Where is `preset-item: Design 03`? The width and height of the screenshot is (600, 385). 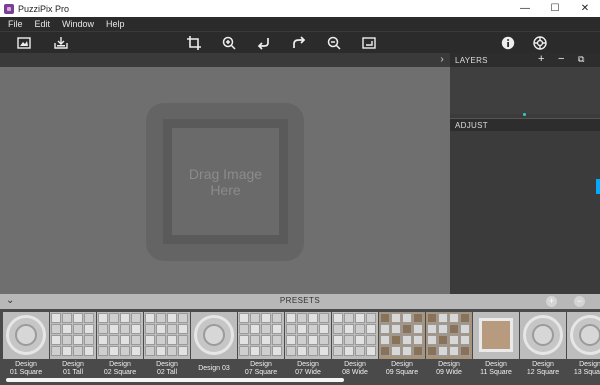 preset-item: Design 03 is located at coordinates (214, 347).